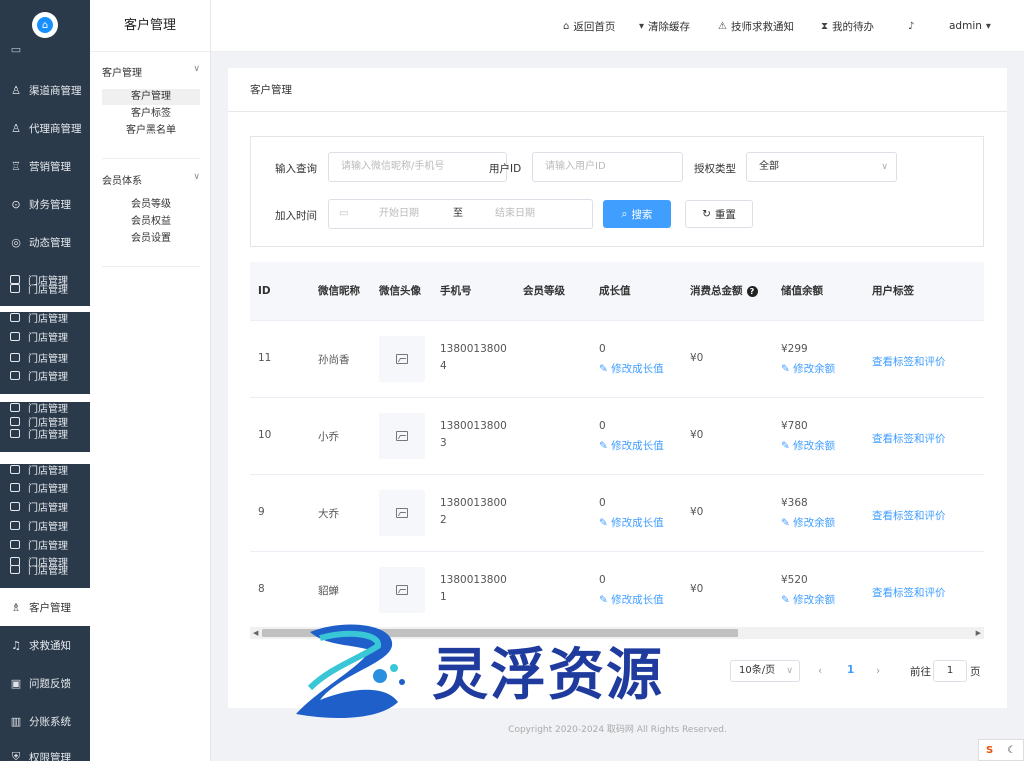 This screenshot has height=761, width=1024. Describe the element at coordinates (1001, 750) in the screenshot. I see `ime-toolbar: S ☾` at that location.